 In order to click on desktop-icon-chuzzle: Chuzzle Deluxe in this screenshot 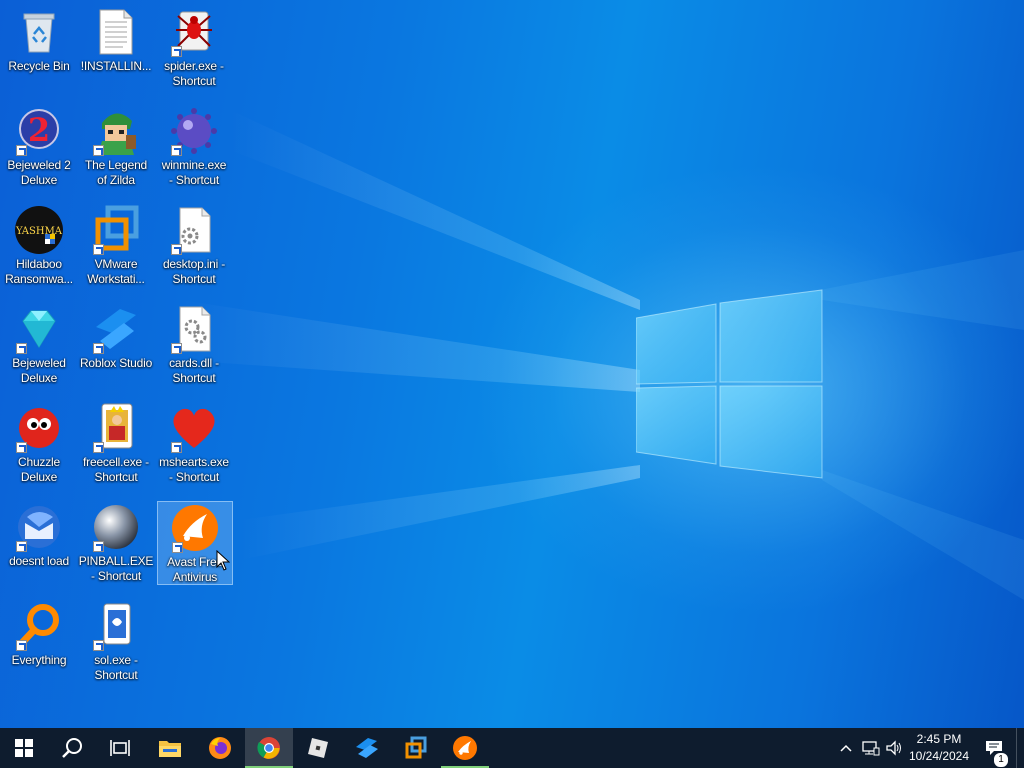, I will do `click(39, 443)`.